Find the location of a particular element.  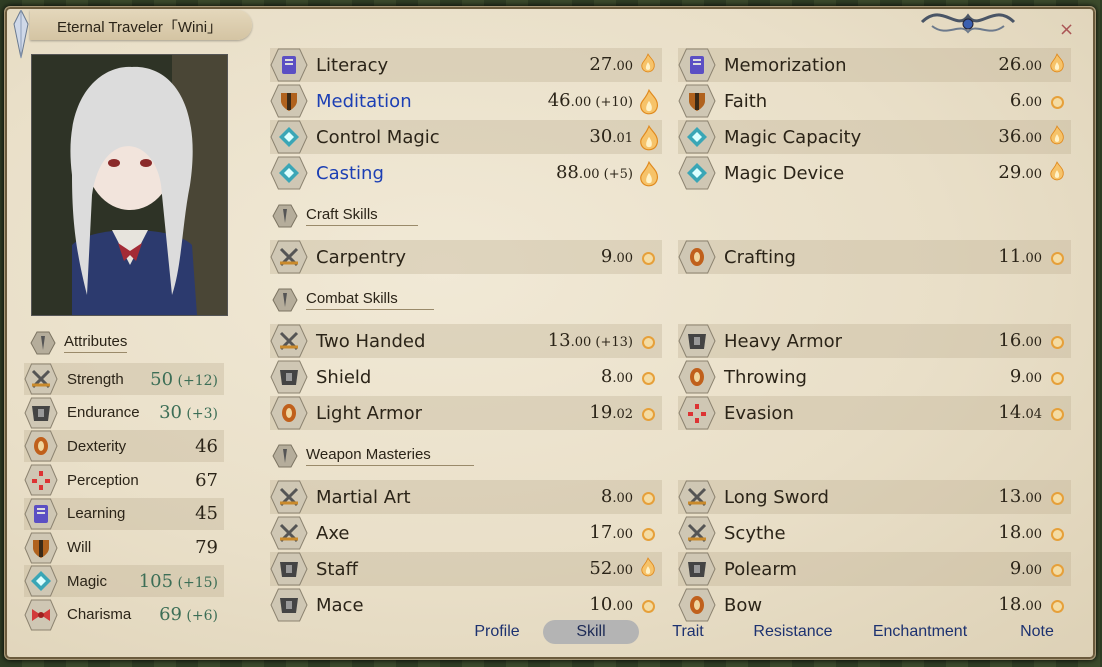

attribute-row-learning: Learning 45 is located at coordinates (124, 513).